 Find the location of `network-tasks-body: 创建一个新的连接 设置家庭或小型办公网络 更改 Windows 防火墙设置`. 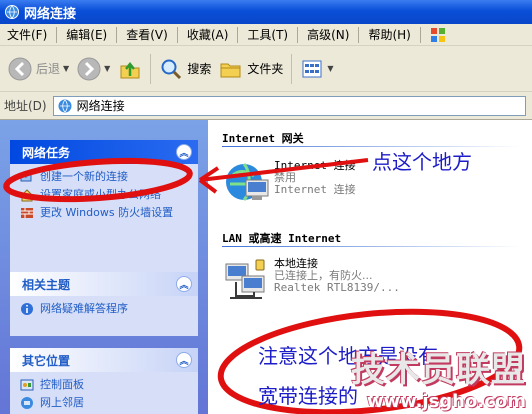

network-tasks-body: 创建一个新的连接 设置家庭或小型办公网络 更改 Windows 防火墙设置 is located at coordinates (104, 220).